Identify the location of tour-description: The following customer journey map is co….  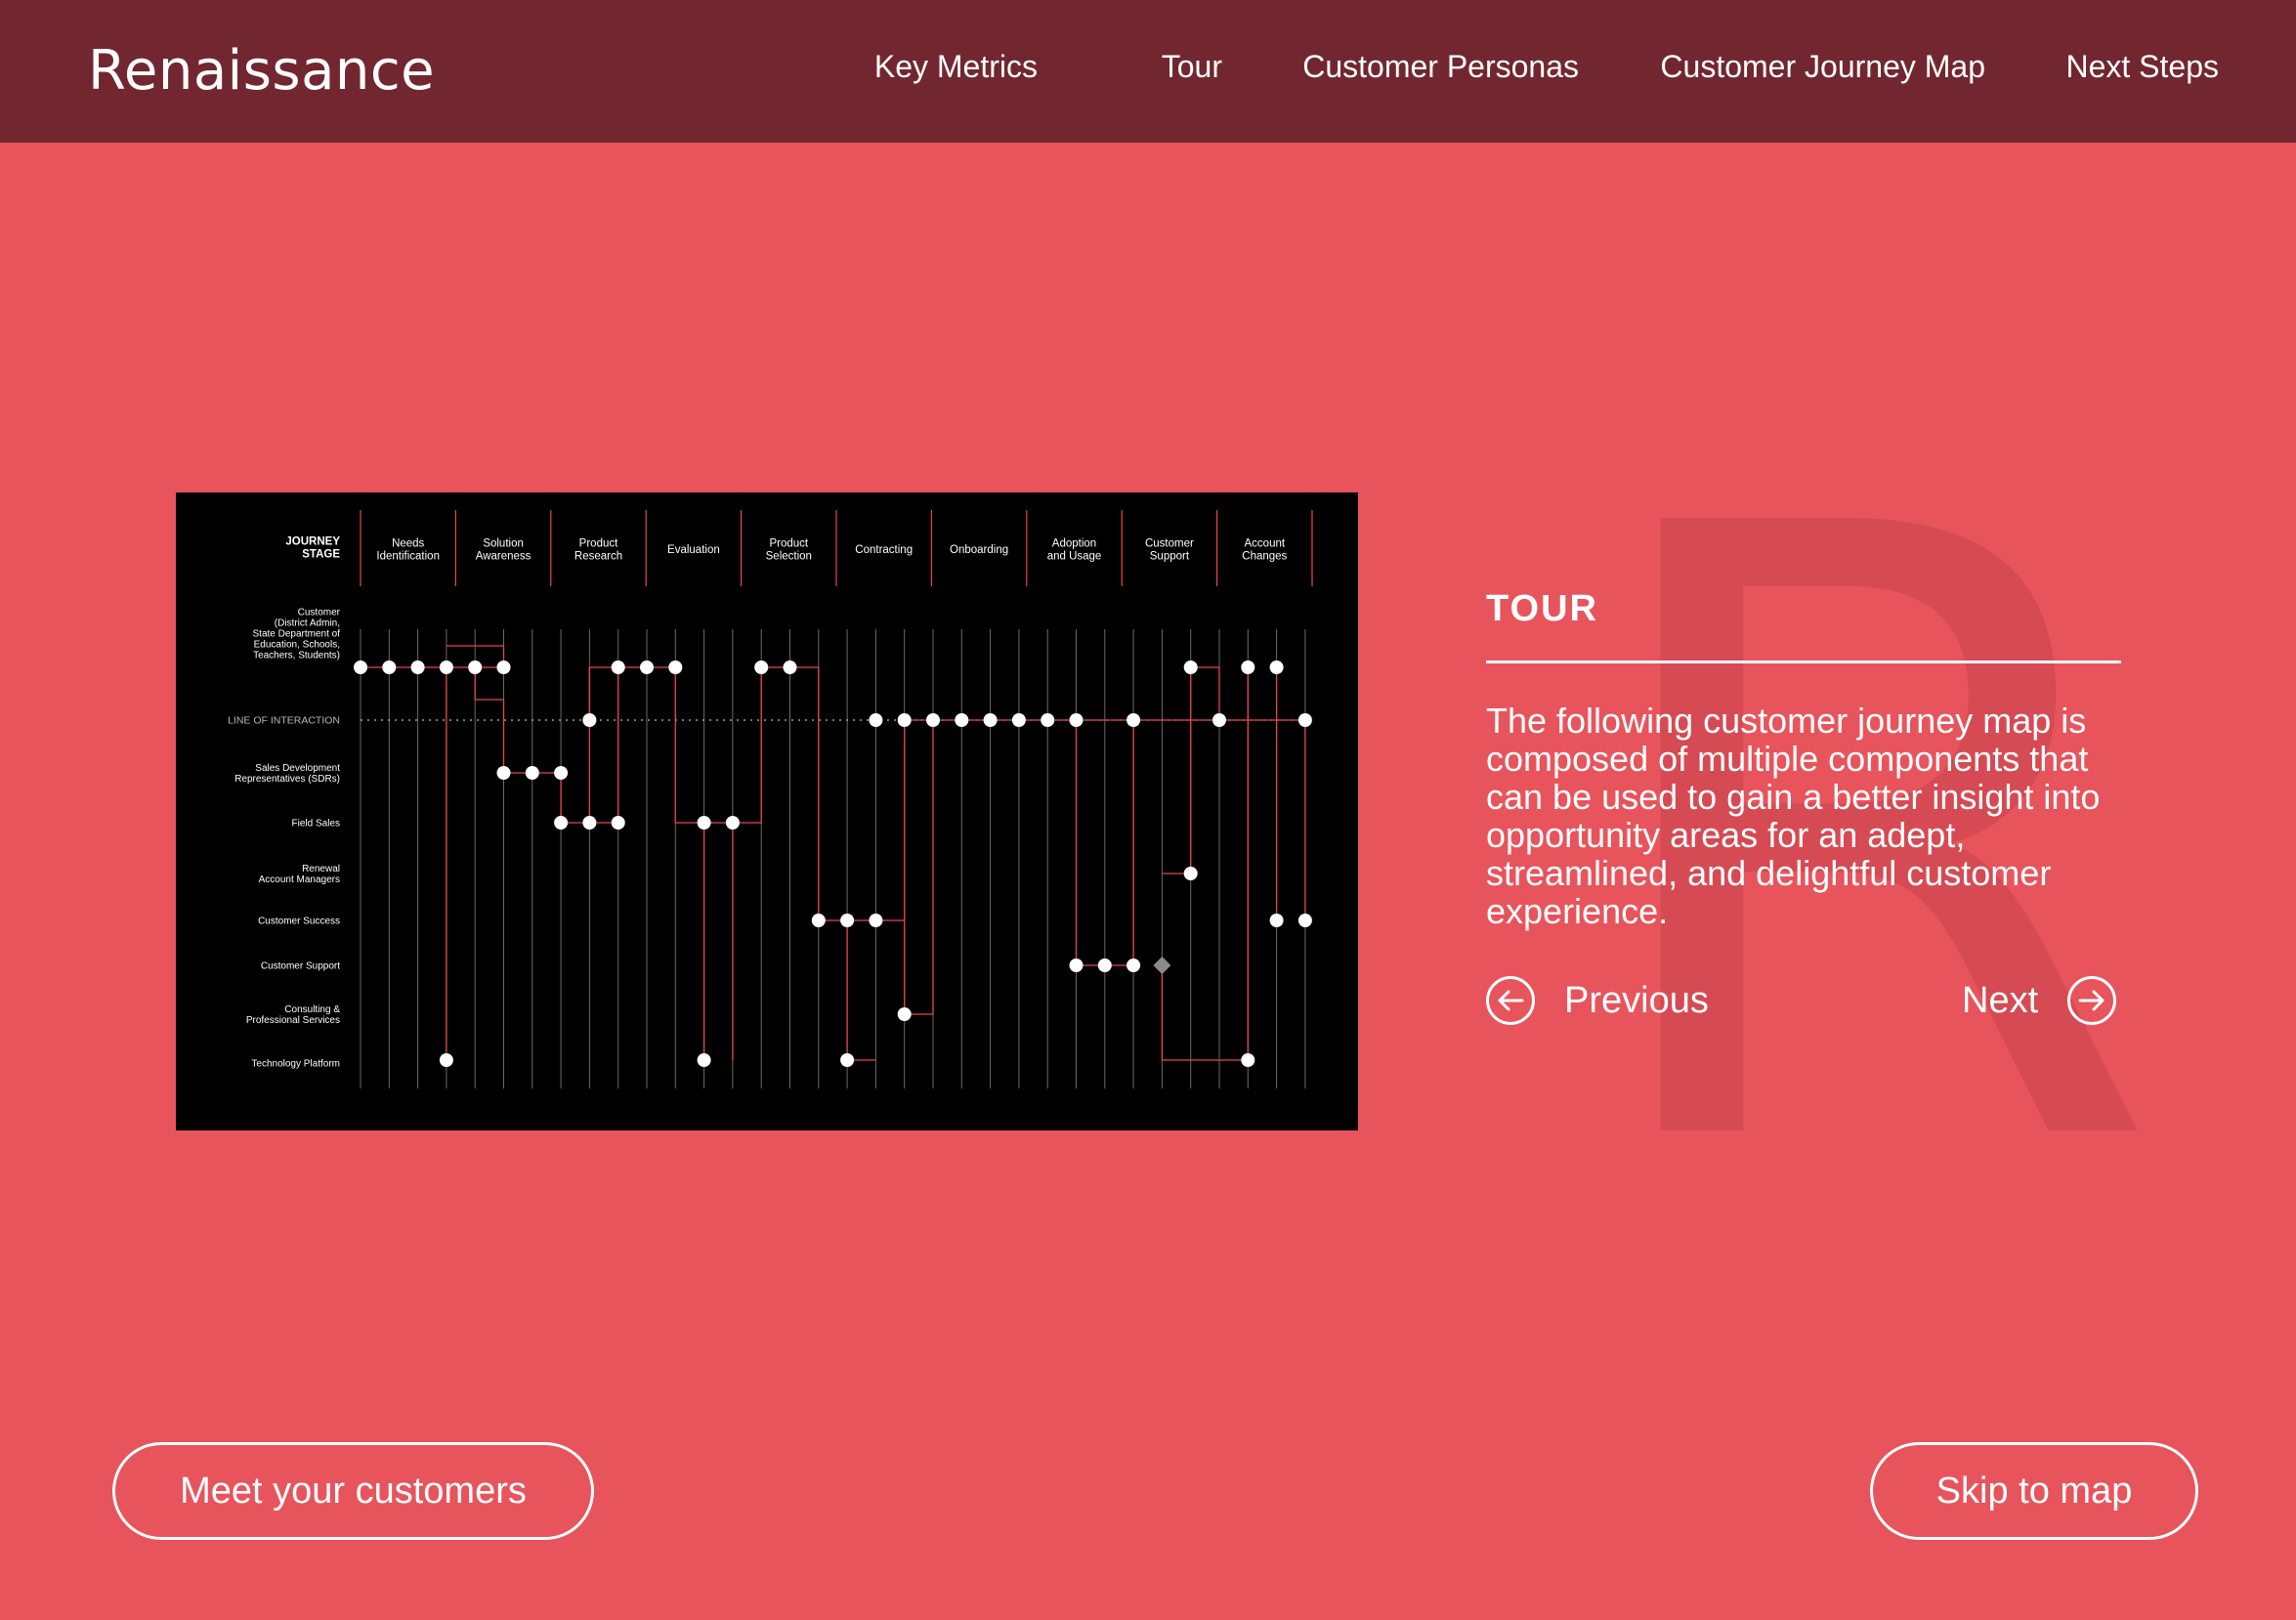
(1794, 816).